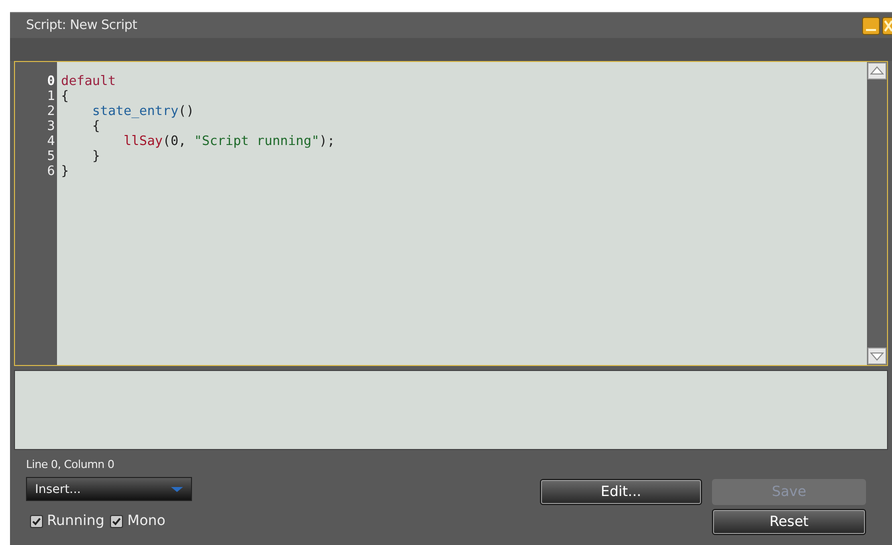 This screenshot has width=892, height=545. I want to click on close-icon, so click(887, 25).